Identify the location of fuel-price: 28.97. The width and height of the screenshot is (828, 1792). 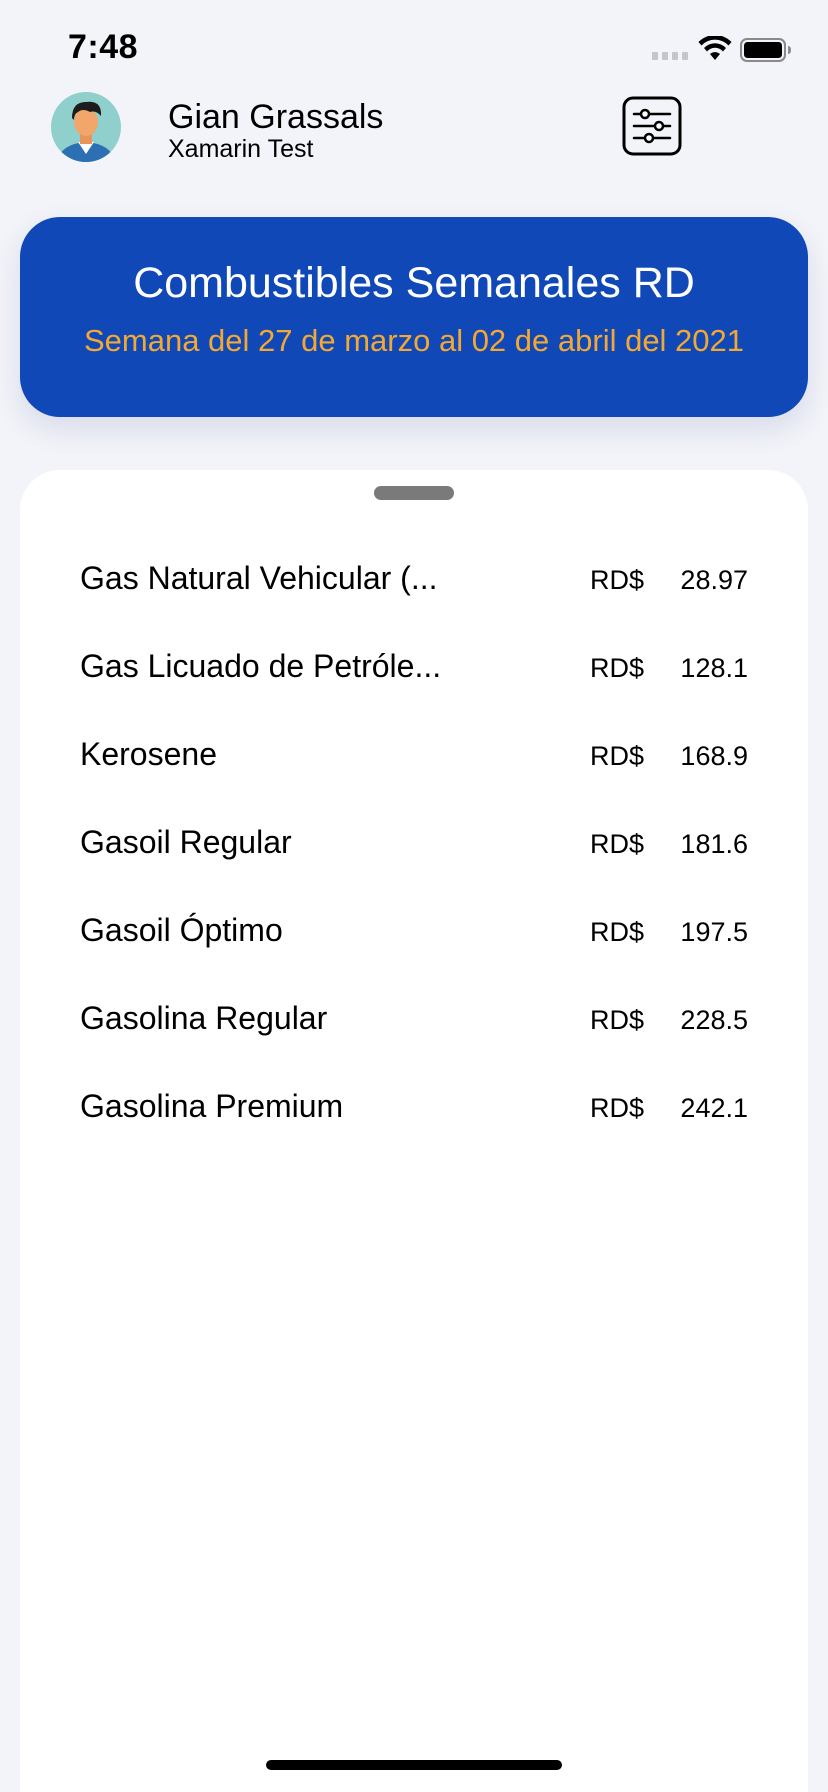
(714, 580).